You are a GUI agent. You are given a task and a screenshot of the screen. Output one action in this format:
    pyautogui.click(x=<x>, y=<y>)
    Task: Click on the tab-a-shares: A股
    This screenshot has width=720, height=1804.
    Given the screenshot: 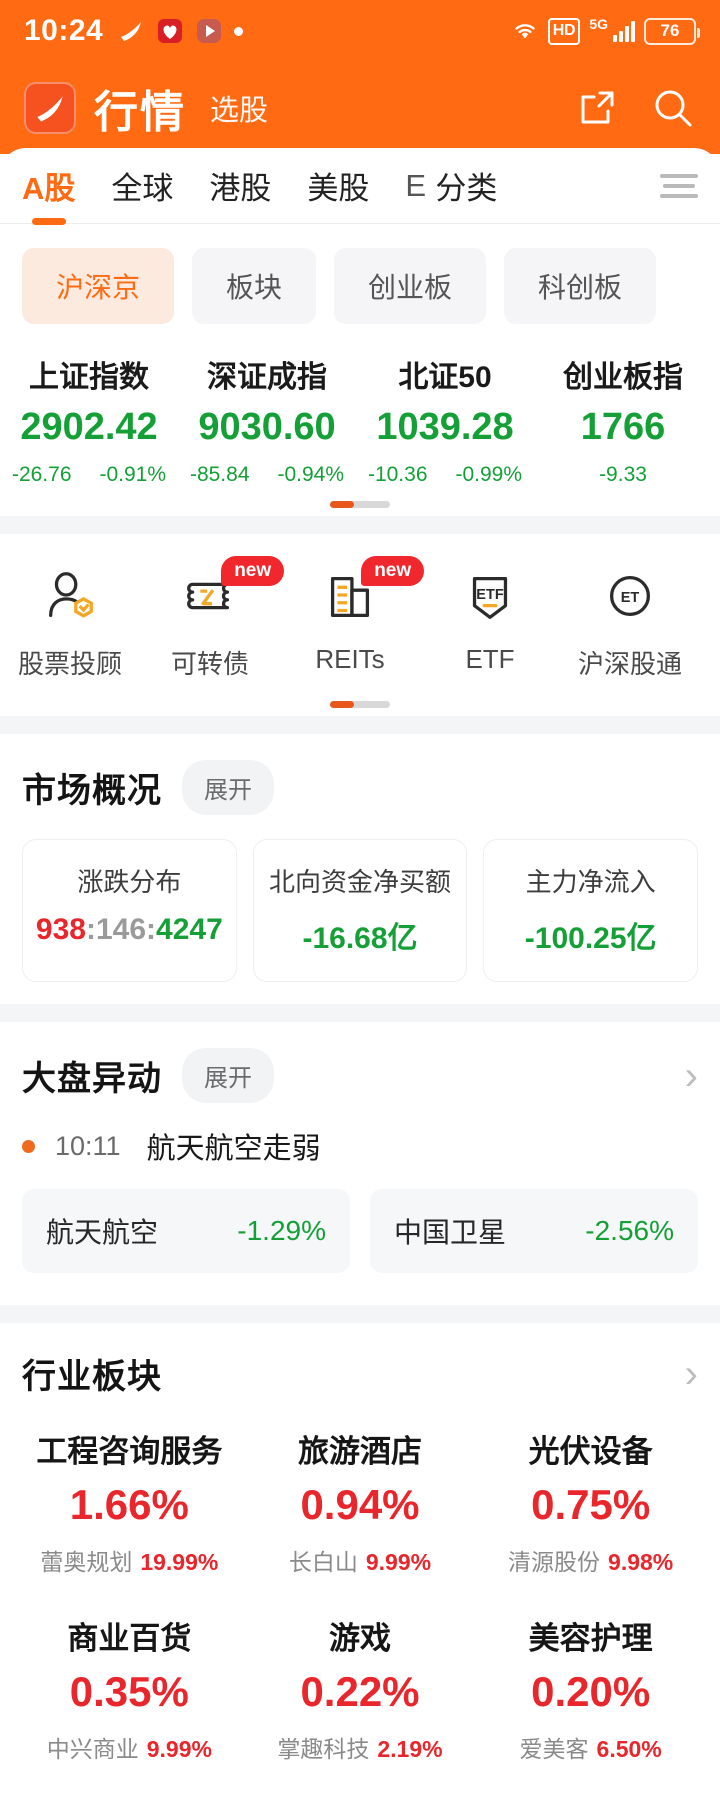 What is the action you would take?
    pyautogui.click(x=48, y=185)
    